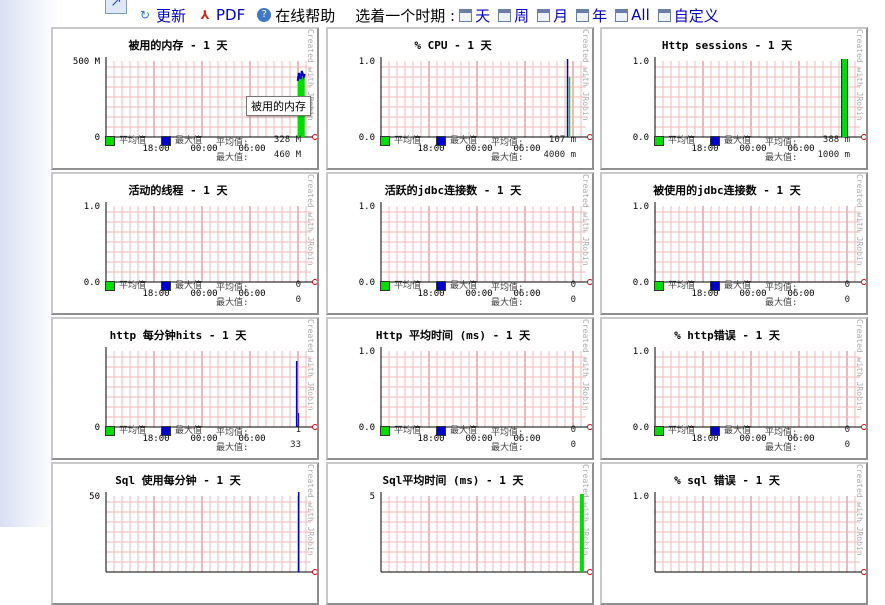 This screenshot has height=605, width=885. I want to click on period-label: 选着一个时期 :, so click(405, 15).